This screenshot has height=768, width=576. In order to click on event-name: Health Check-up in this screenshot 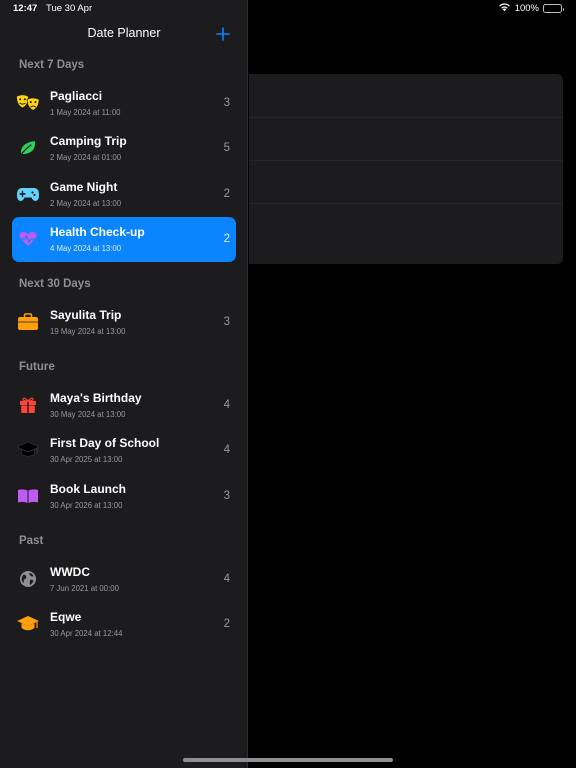, I will do `click(97, 232)`.